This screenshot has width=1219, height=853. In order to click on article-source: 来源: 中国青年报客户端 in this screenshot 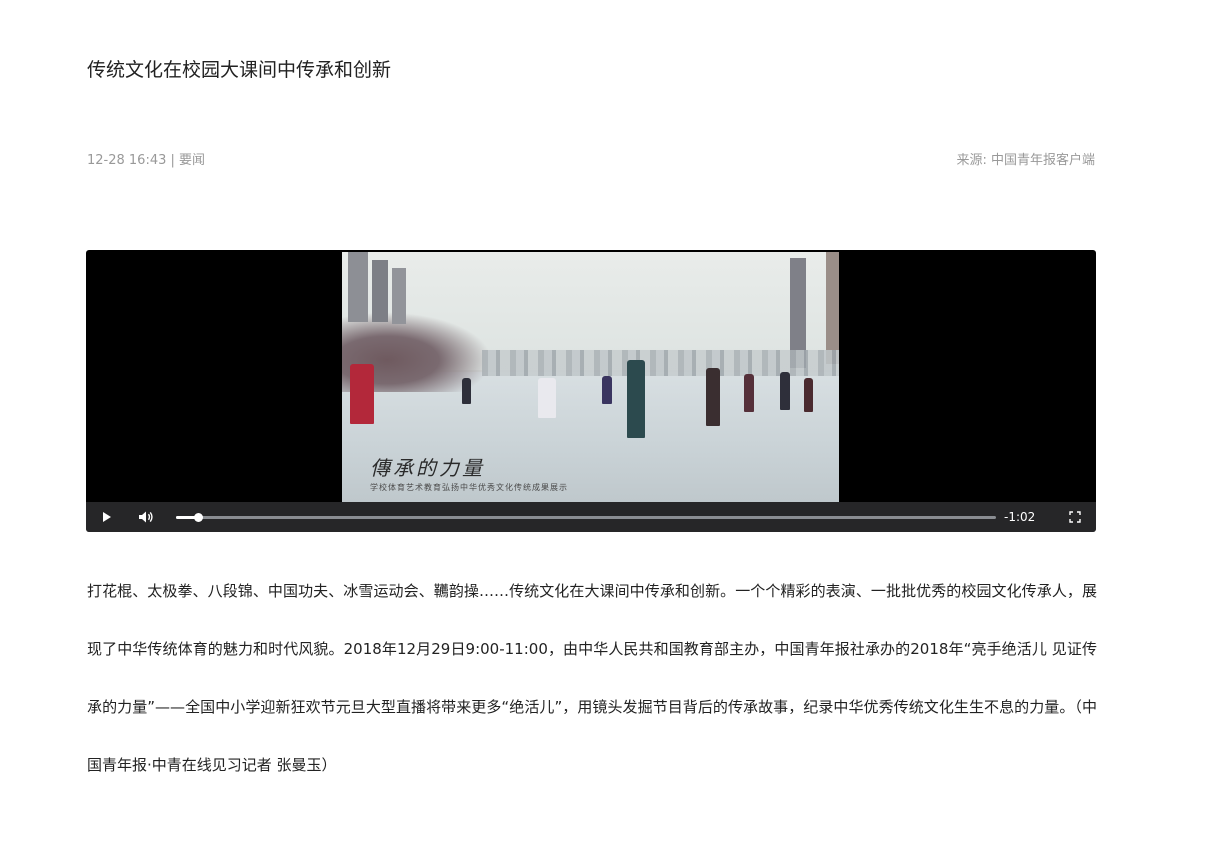, I will do `click(1025, 160)`.